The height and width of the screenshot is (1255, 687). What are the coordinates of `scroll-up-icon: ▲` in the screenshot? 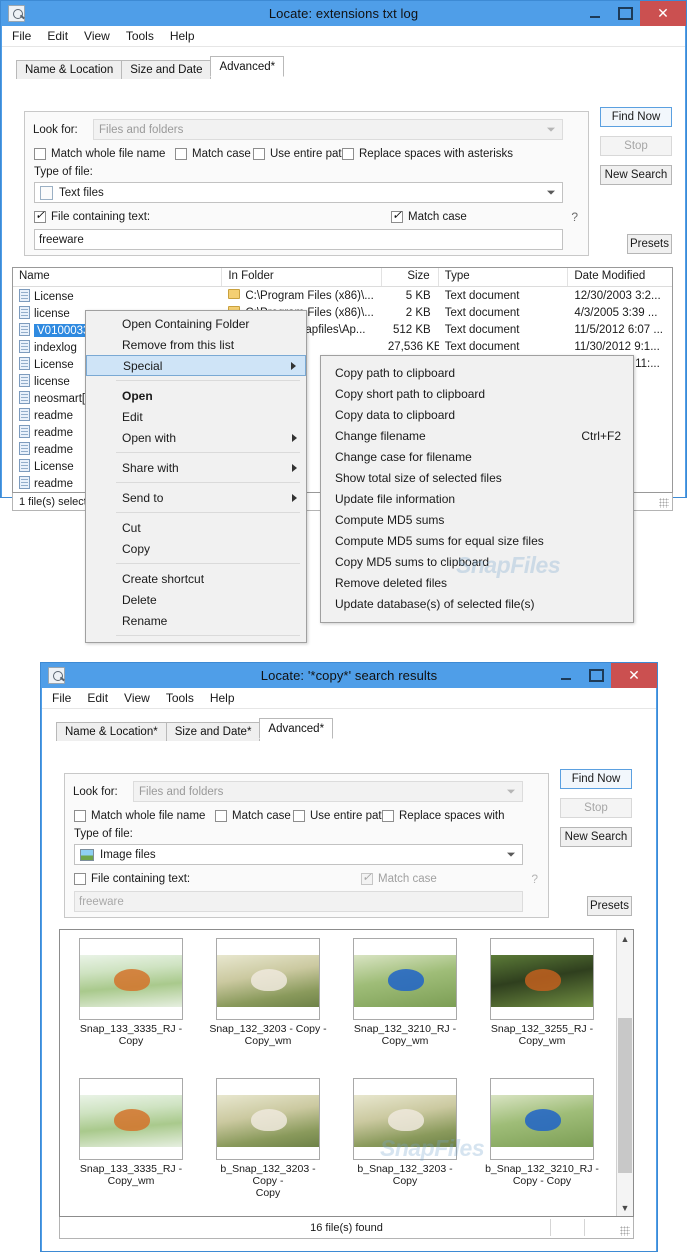 It's located at (625, 938).